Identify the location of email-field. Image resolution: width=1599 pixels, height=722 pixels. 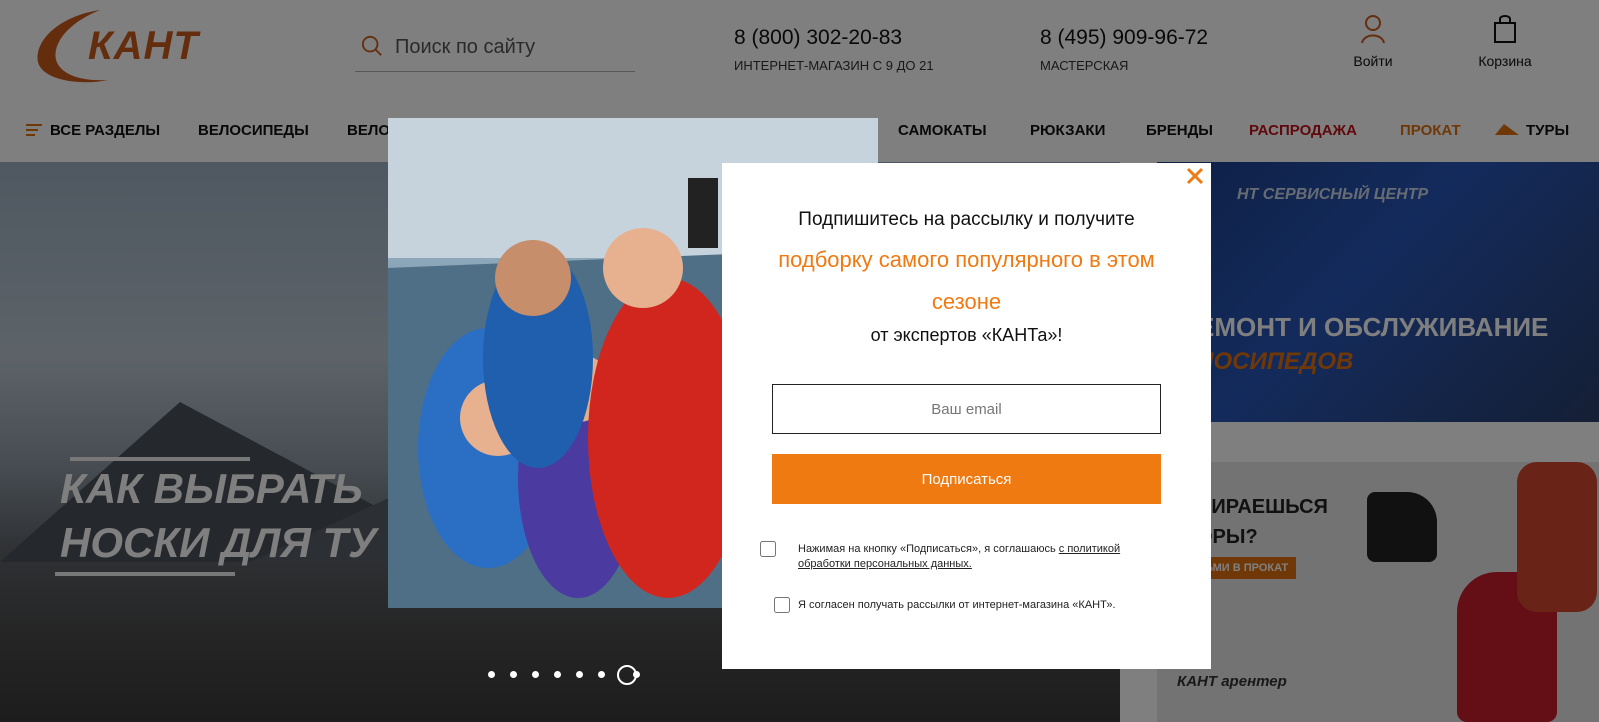
(966, 409).